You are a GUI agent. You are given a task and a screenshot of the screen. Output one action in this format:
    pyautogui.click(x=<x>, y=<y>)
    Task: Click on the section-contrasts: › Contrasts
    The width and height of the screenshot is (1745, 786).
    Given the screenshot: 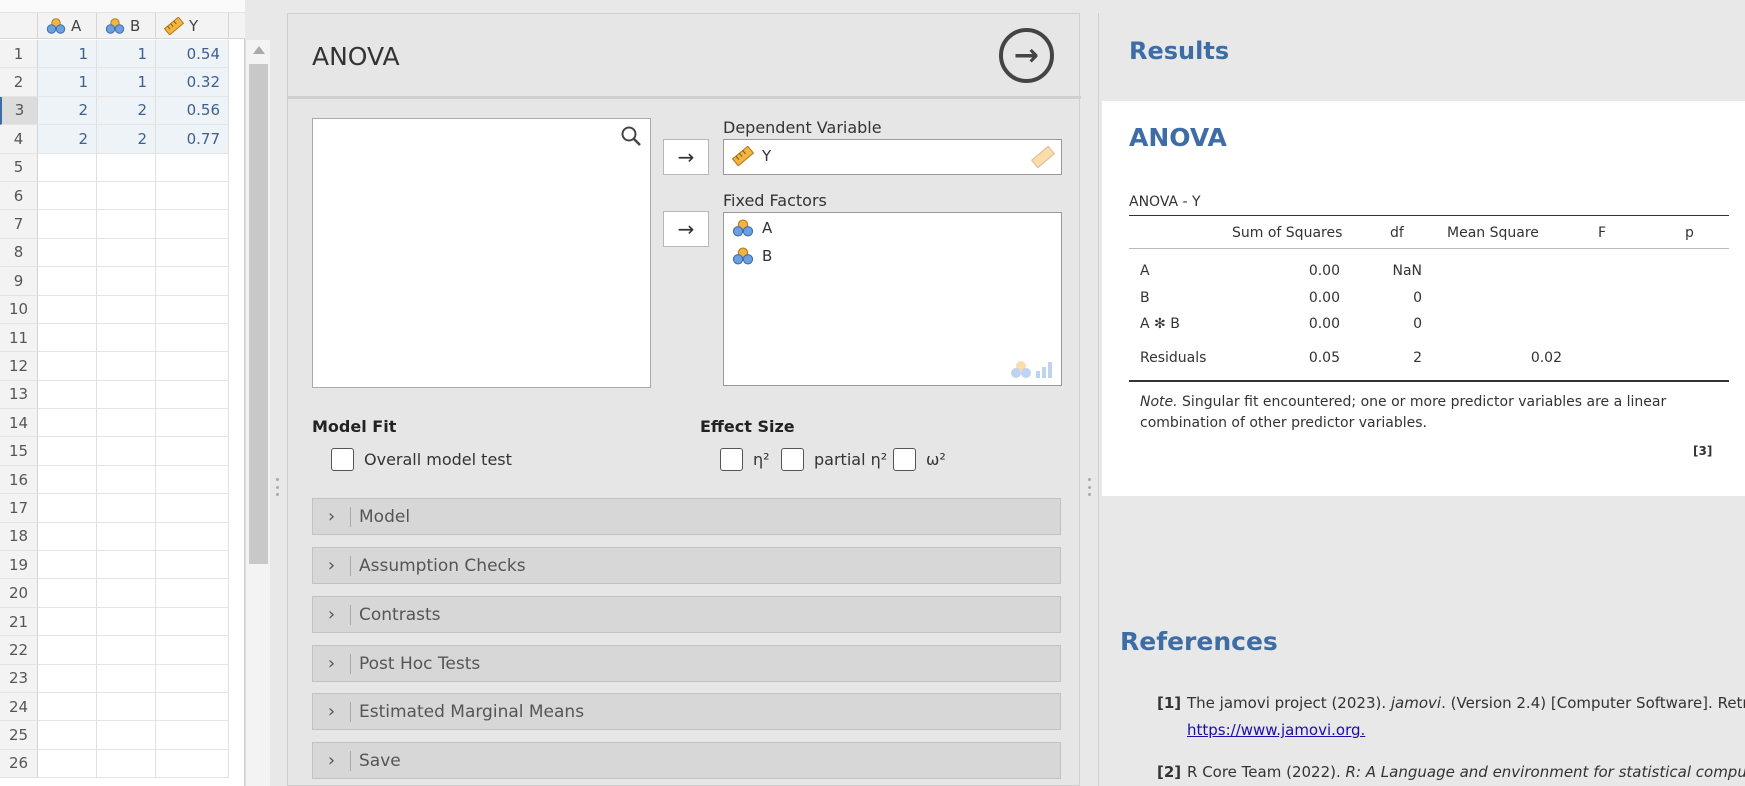 What is the action you would take?
    pyautogui.click(x=686, y=614)
    